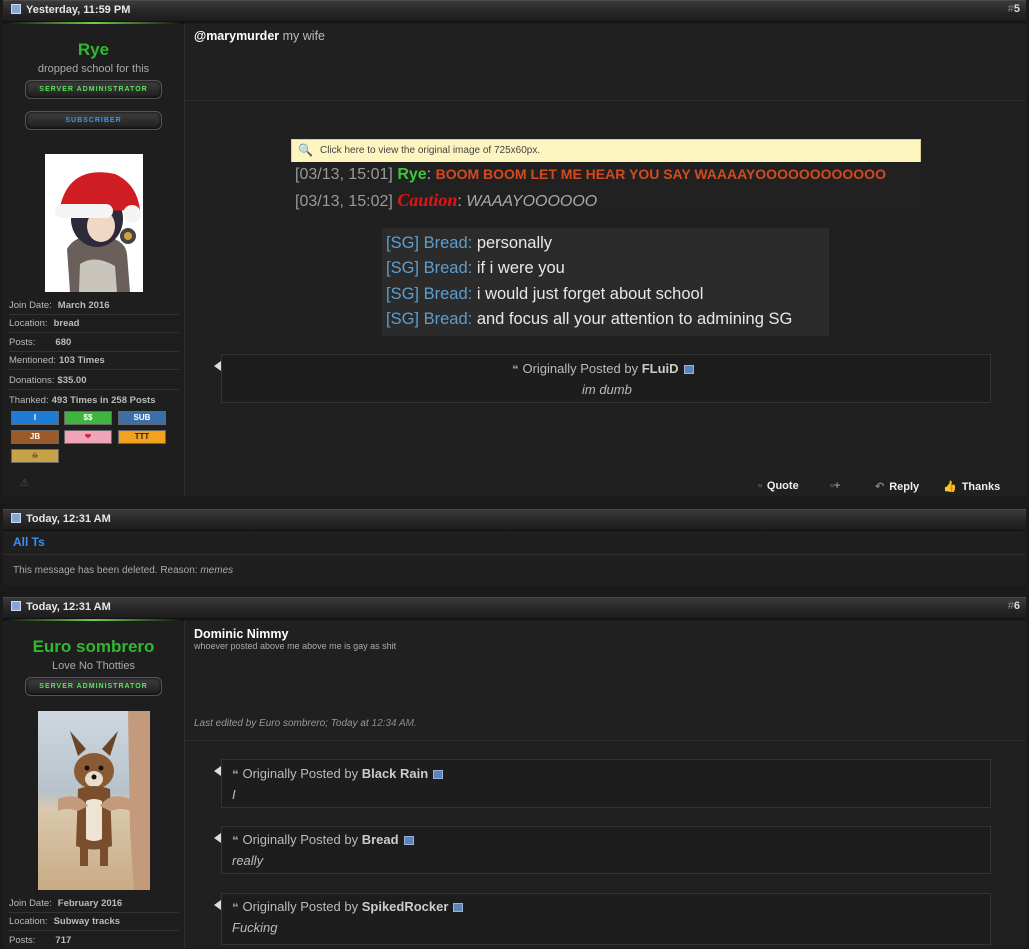 Image resolution: width=1029 pixels, height=949 pixels. I want to click on post-header-bar: Yesterday, 11:59 PM #5, so click(514, 11).